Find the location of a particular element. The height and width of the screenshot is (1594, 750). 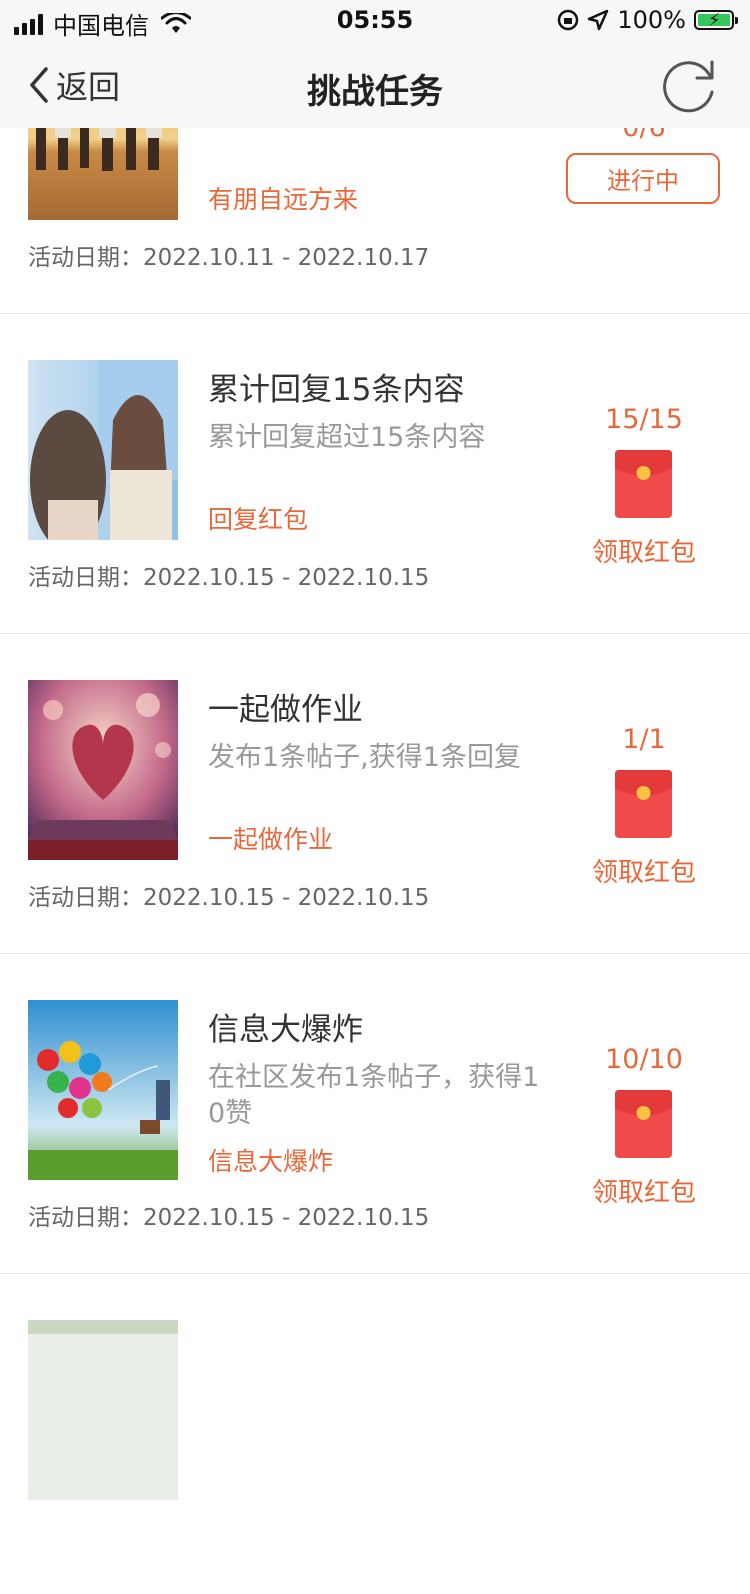

task-date: 活动日期：2022.10.11 - 2022.10.17 is located at coordinates (229, 258).